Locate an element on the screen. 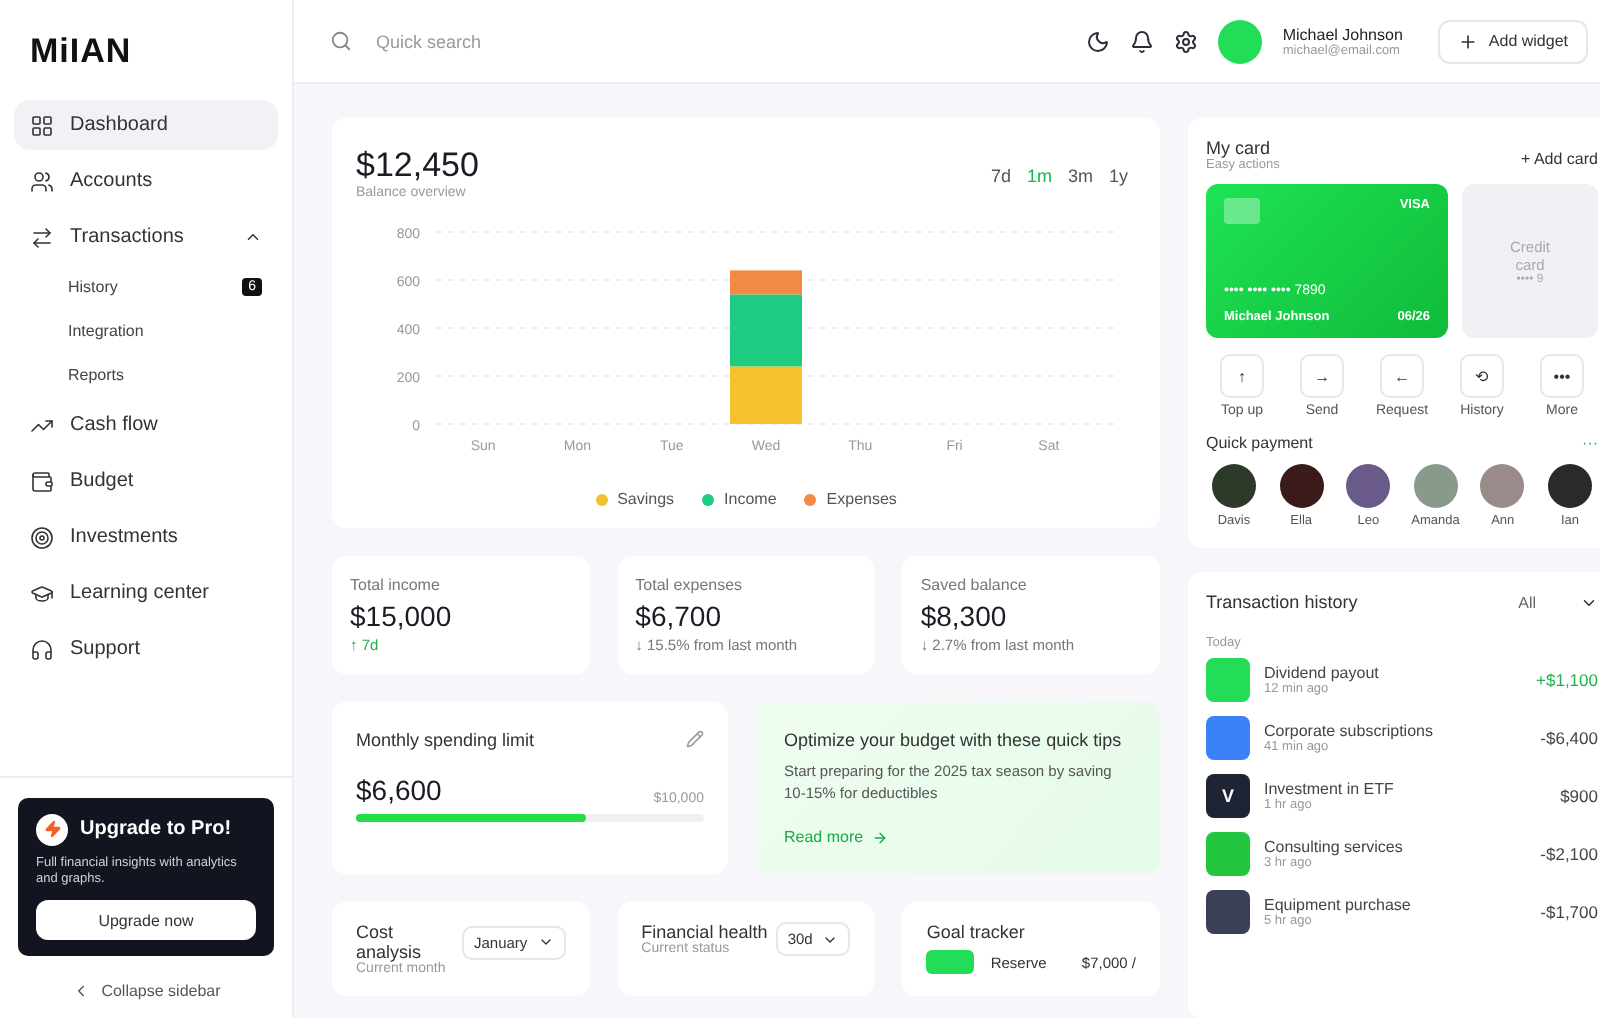  card-title: My card is located at coordinates (1239, 148).